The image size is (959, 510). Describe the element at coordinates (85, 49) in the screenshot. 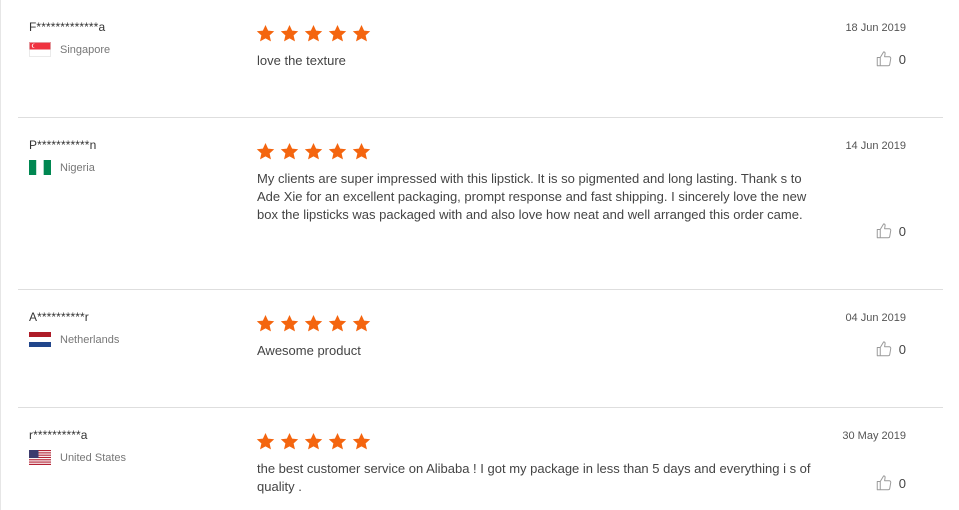

I see `country-name: Singapore` at that location.